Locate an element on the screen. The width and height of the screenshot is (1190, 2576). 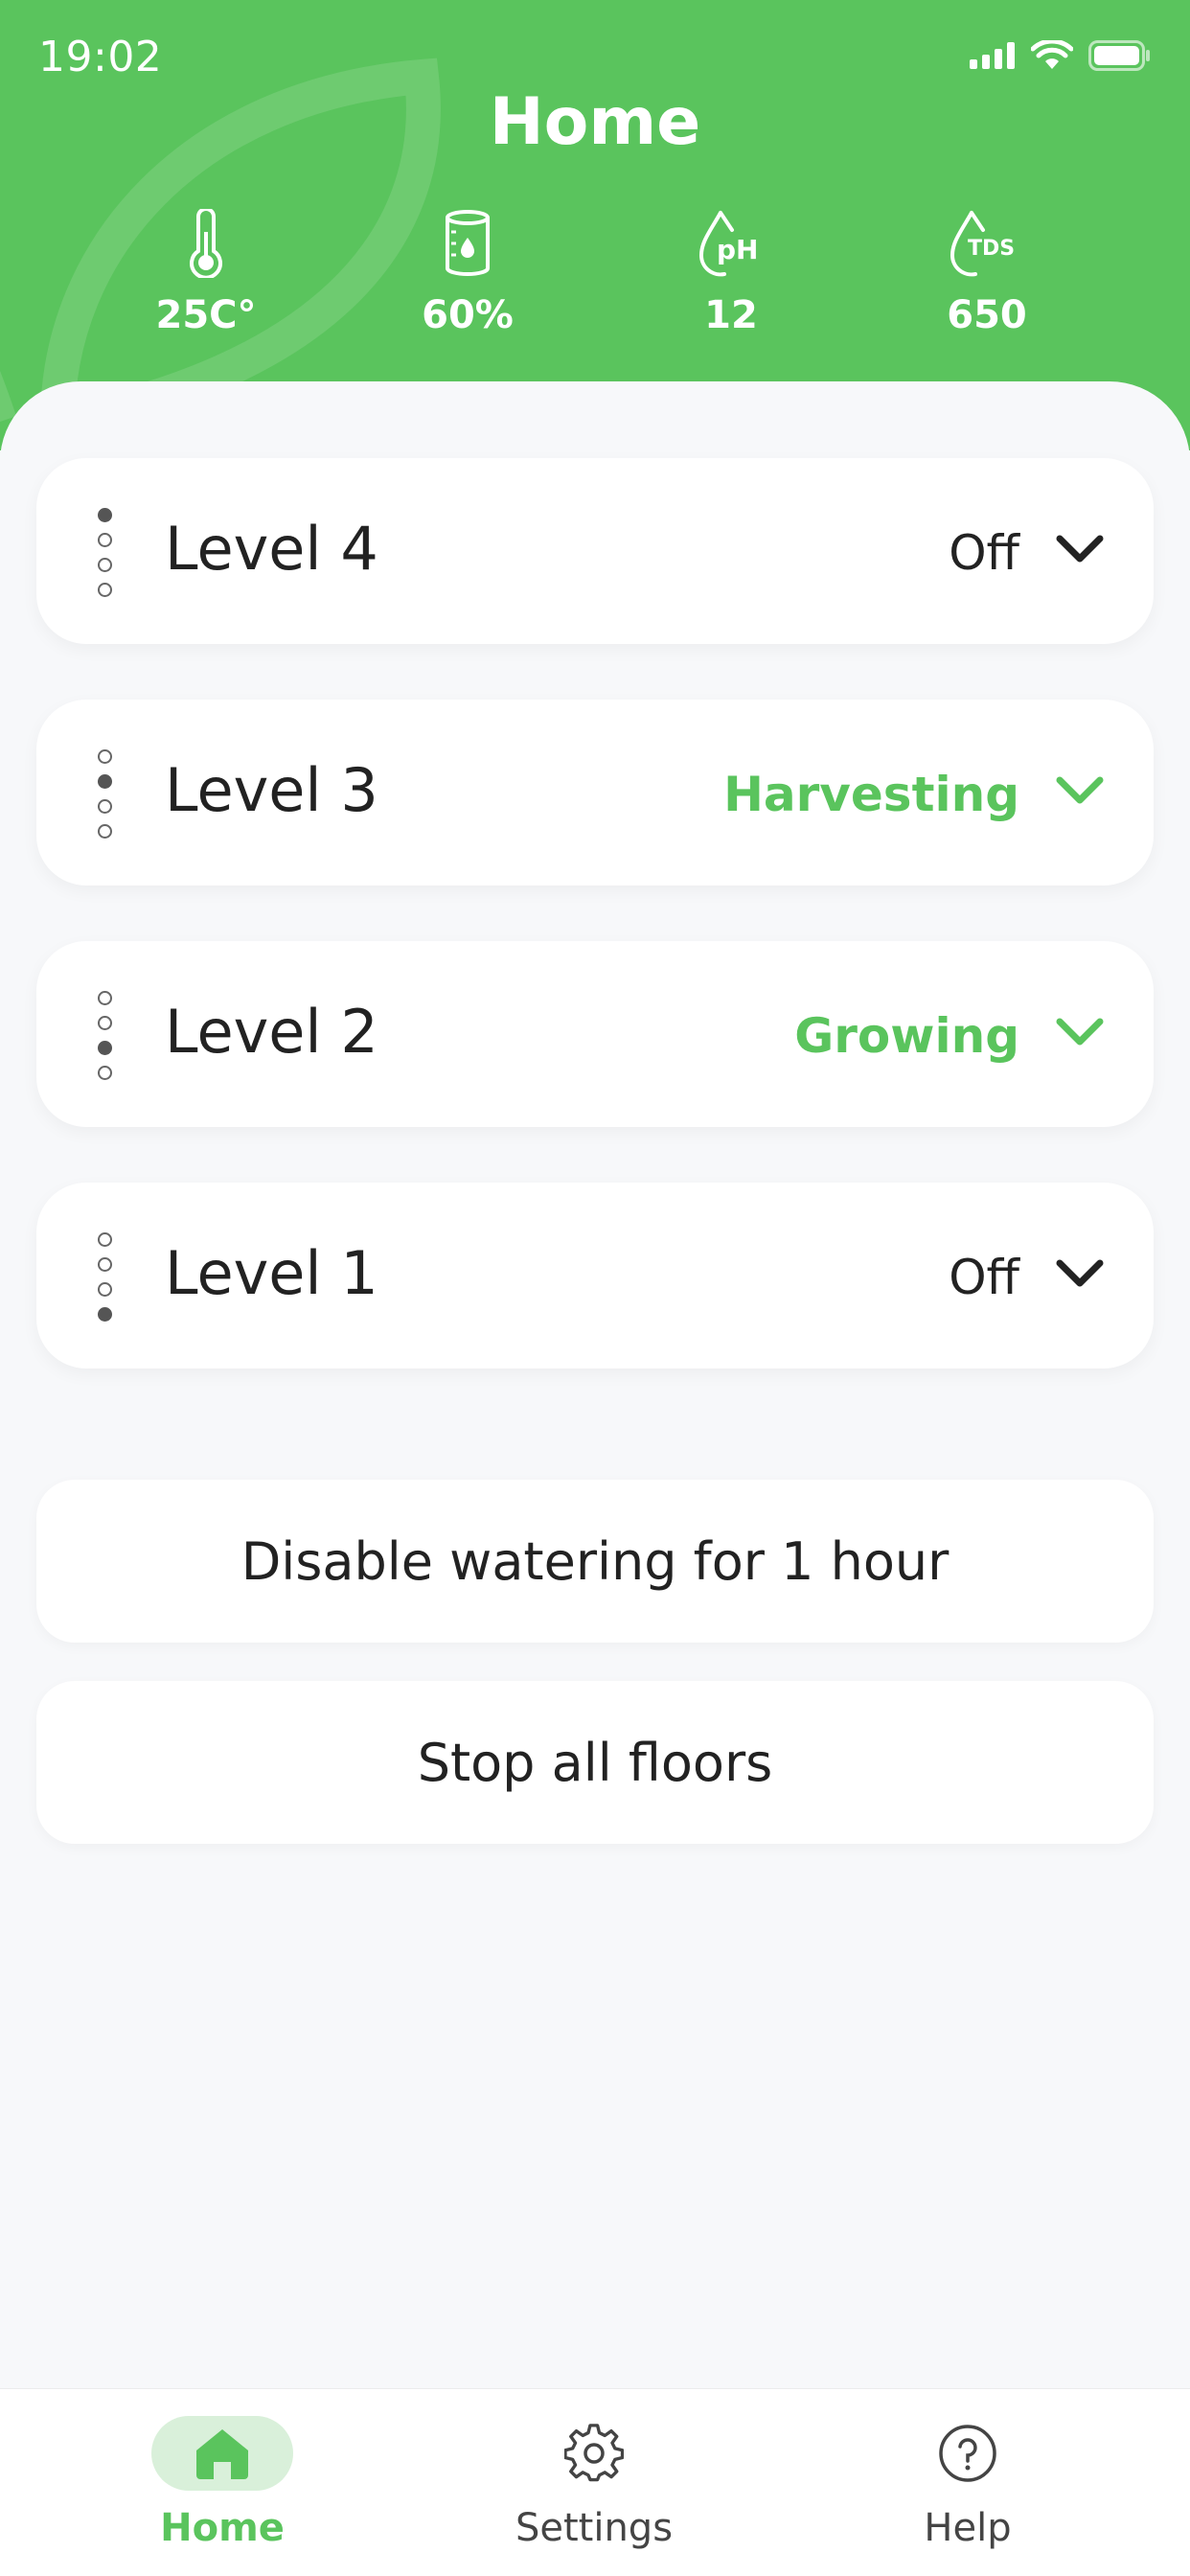
gear-icon is located at coordinates (594, 2453).